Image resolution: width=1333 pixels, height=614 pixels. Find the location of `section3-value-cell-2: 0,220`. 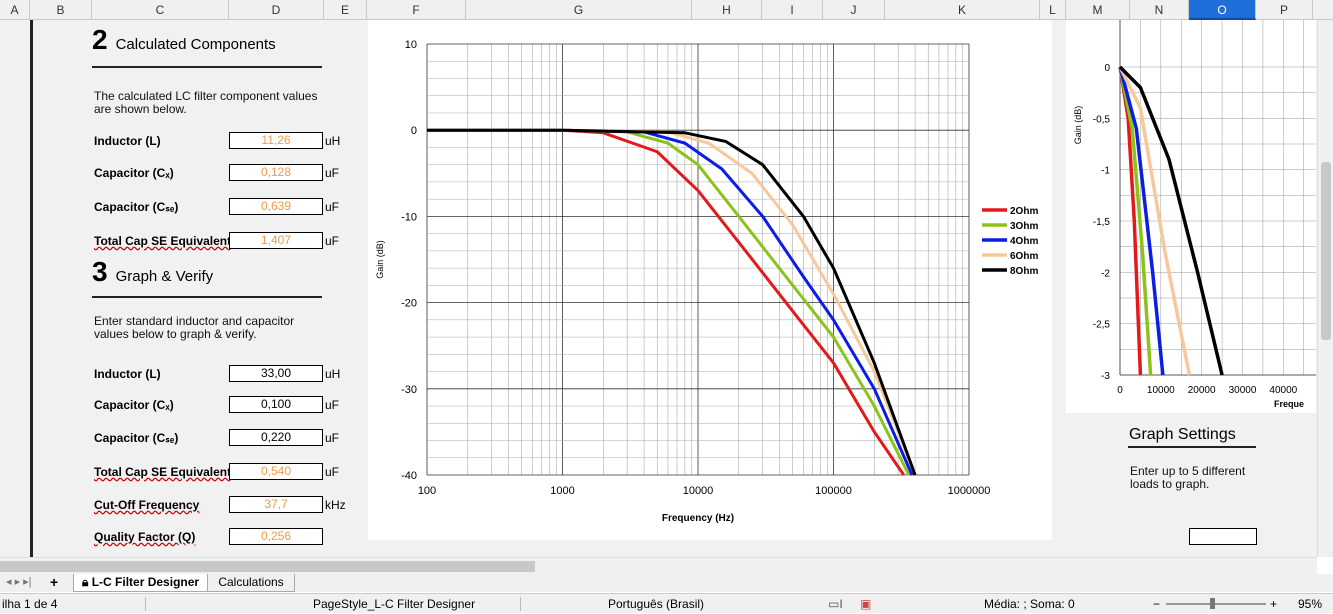

section3-value-cell-2: 0,220 is located at coordinates (276, 437).